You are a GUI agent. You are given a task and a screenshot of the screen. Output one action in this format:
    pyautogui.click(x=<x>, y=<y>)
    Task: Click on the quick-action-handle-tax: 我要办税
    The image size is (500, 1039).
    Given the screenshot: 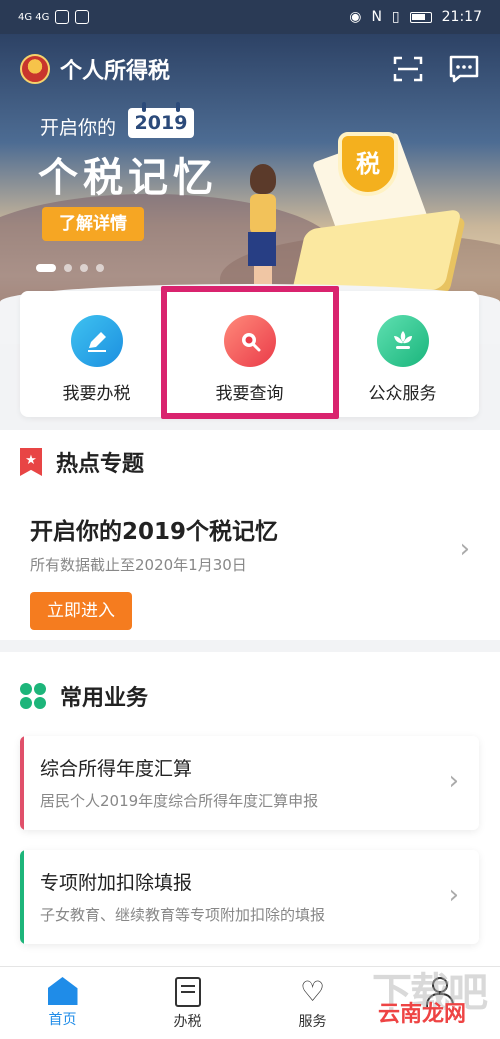 What is the action you would take?
    pyautogui.click(x=96, y=354)
    